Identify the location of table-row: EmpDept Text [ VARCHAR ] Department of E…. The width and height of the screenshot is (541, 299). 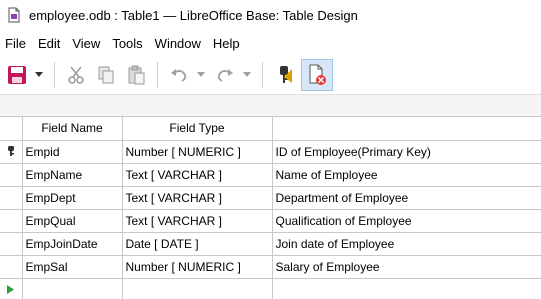
(270, 198).